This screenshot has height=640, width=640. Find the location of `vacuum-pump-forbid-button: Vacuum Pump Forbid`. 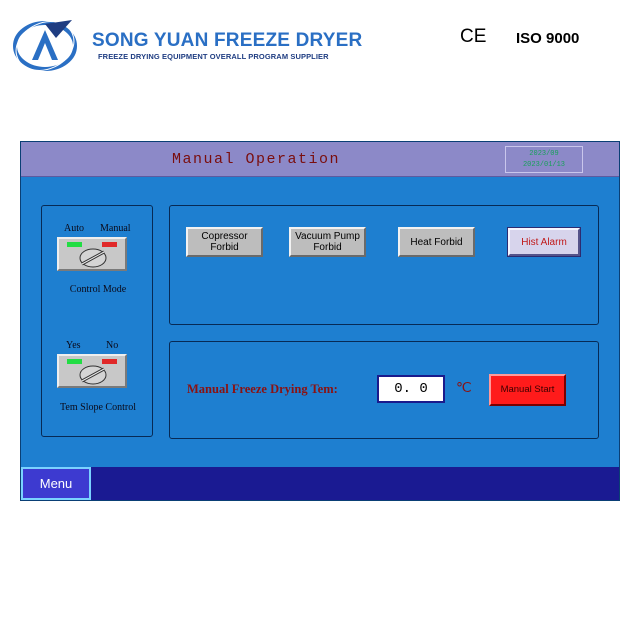

vacuum-pump-forbid-button: Vacuum Pump Forbid is located at coordinates (327, 242).